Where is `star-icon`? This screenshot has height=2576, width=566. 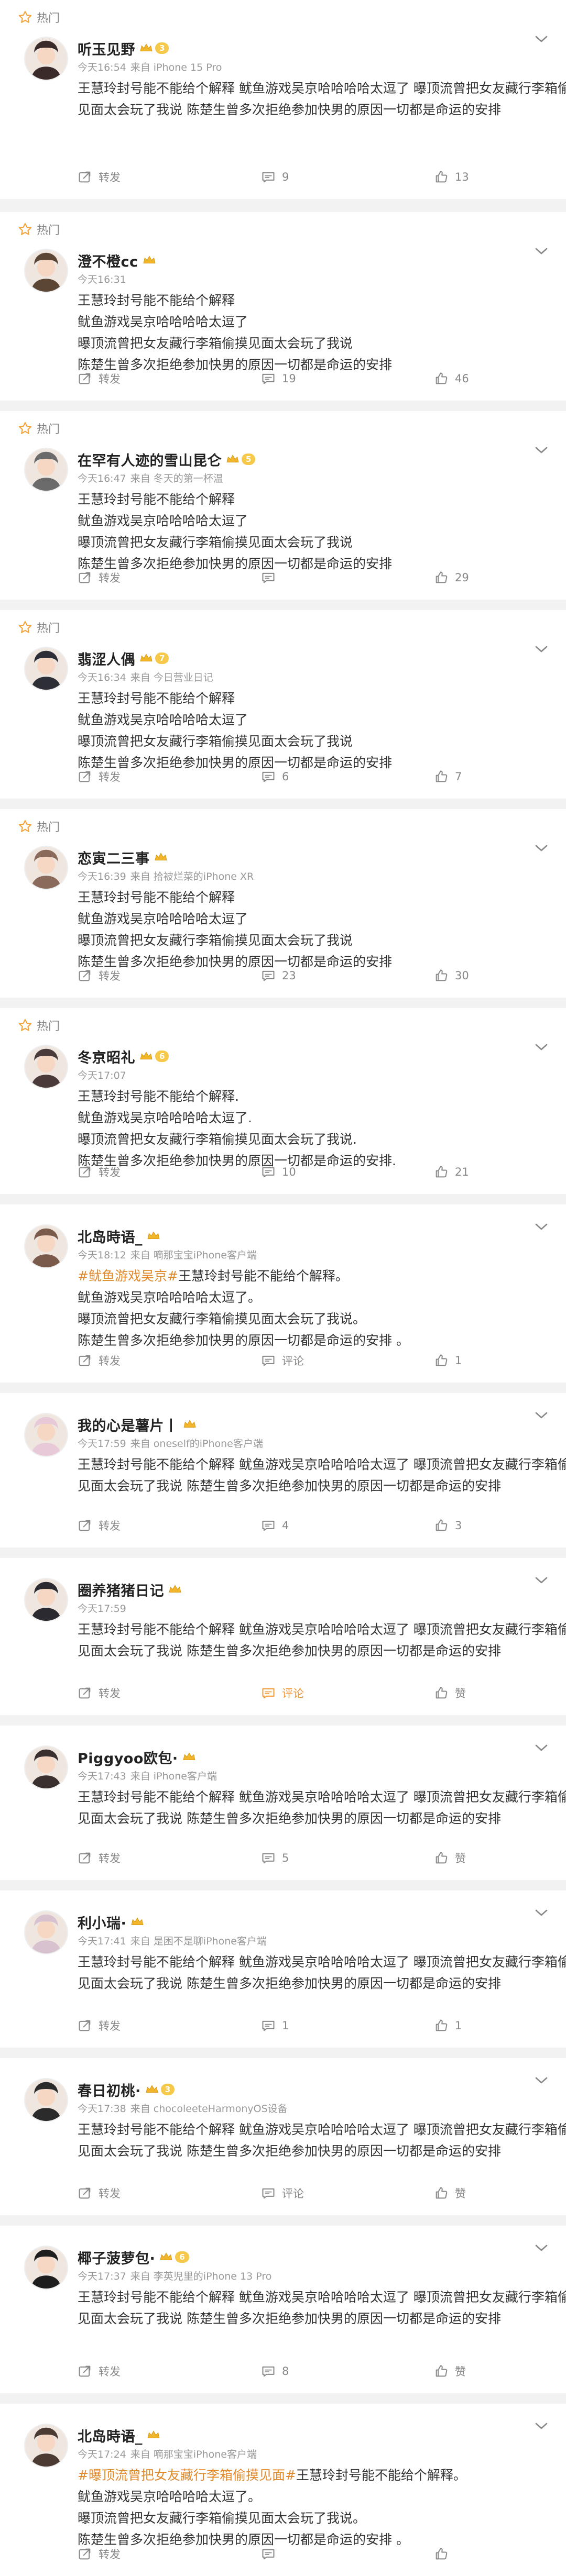 star-icon is located at coordinates (25, 17).